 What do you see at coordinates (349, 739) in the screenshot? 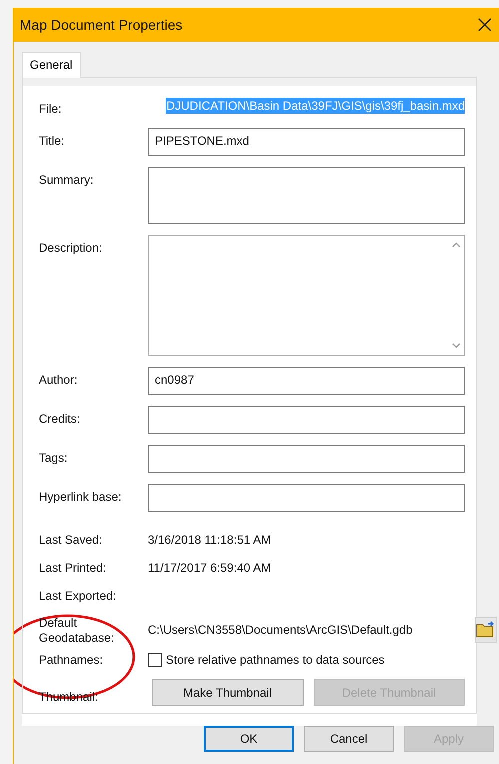
I see `dialog-button: Cancel` at bounding box center [349, 739].